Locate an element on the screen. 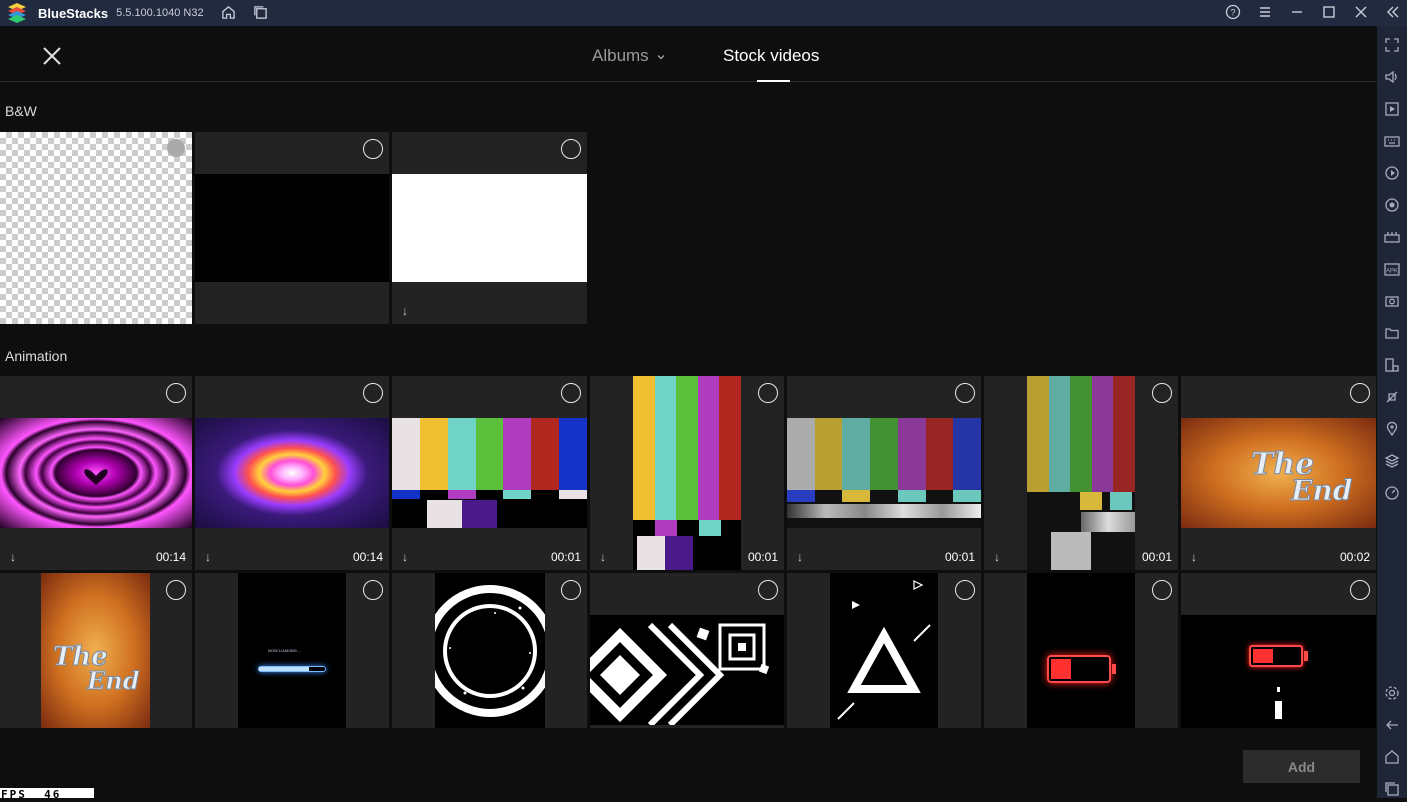 The image size is (1407, 802). apk-install-icon: APK is located at coordinates (1392, 269).